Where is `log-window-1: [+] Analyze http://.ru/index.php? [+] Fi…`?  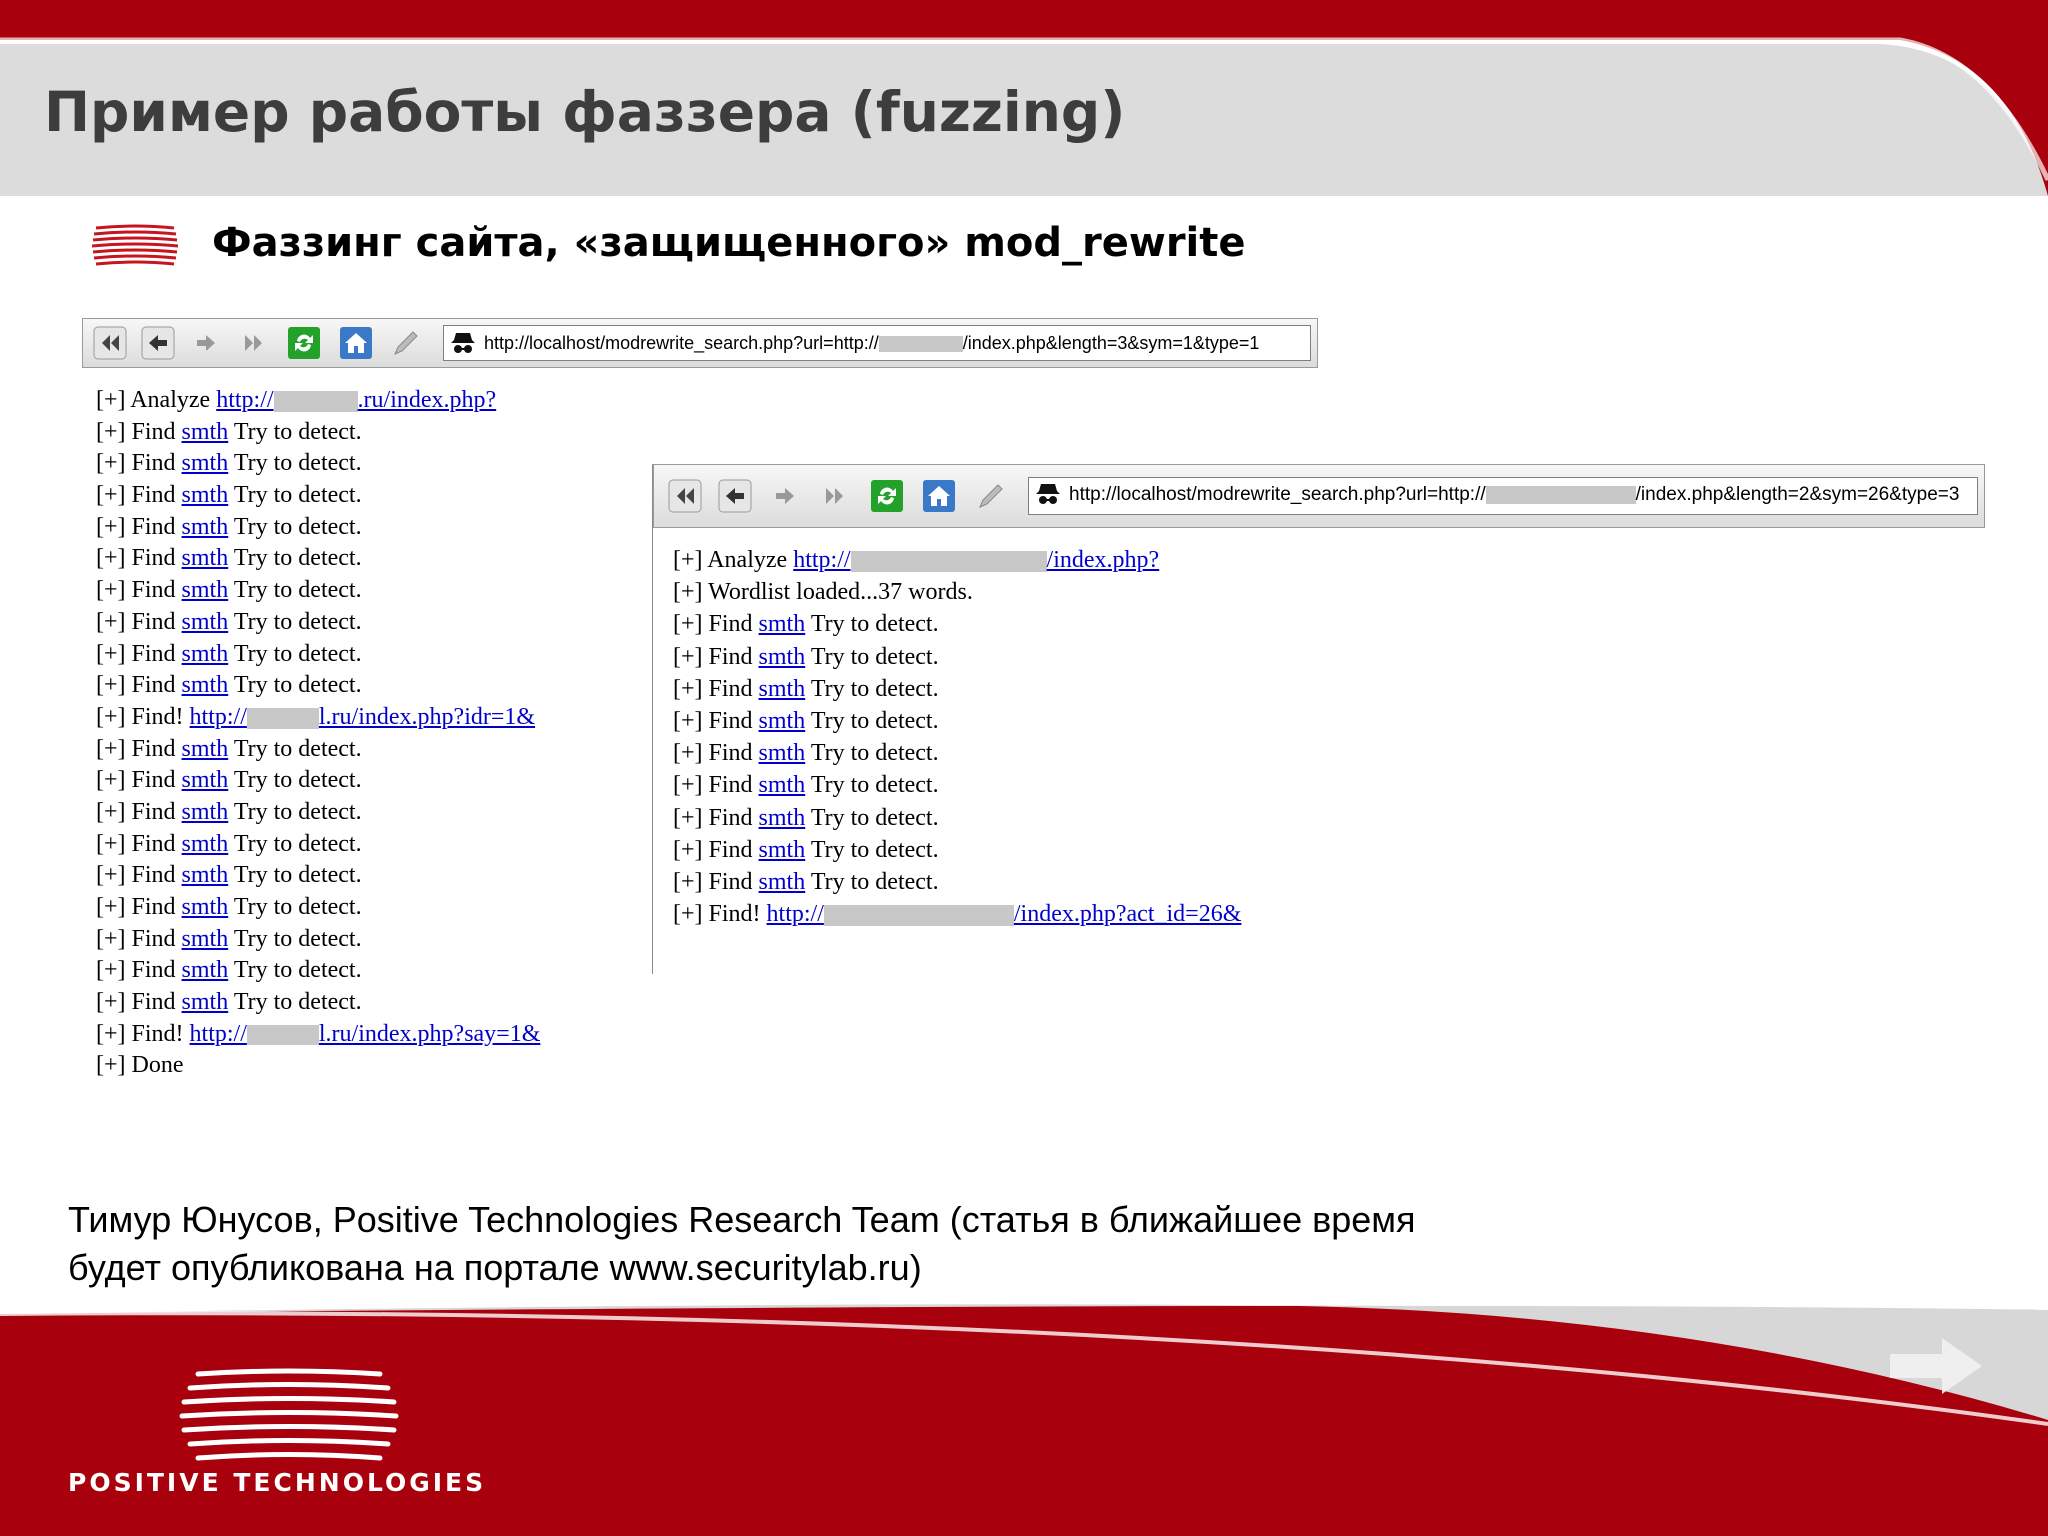 log-window-1: [+] Analyze http://.ru/index.php? [+] Fi… is located at coordinates (318, 733).